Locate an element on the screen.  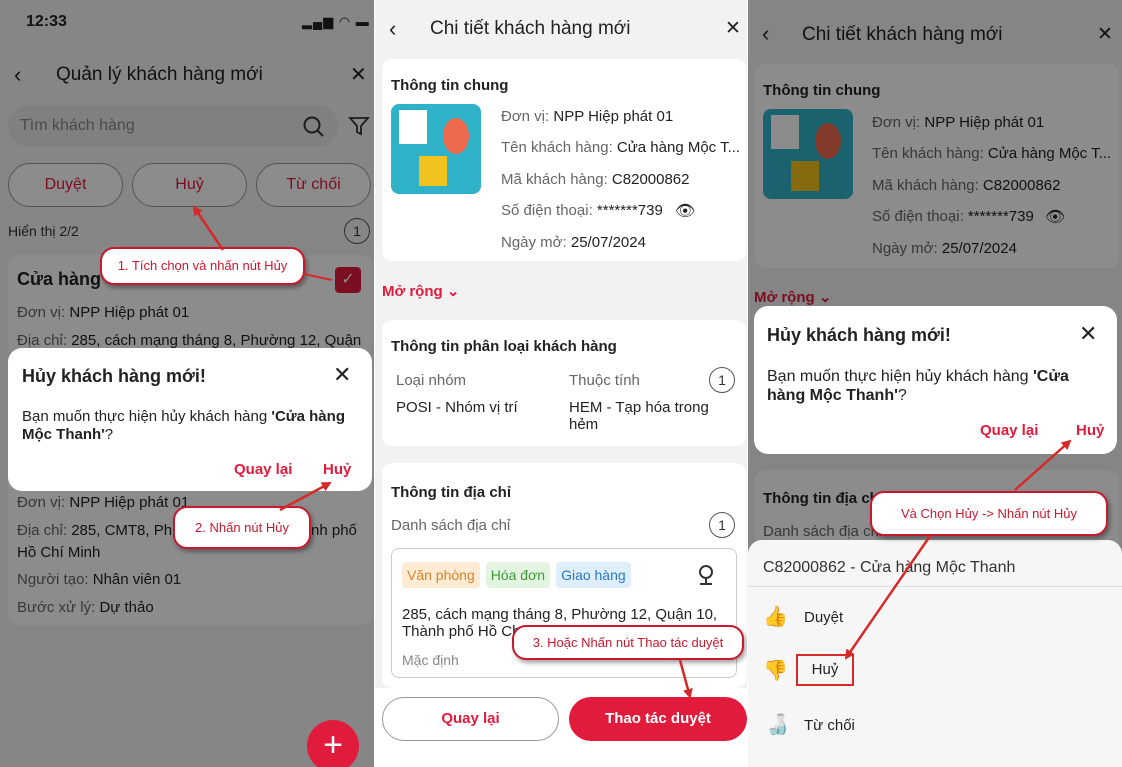
class-badge: 1 is located at coordinates (722, 380).